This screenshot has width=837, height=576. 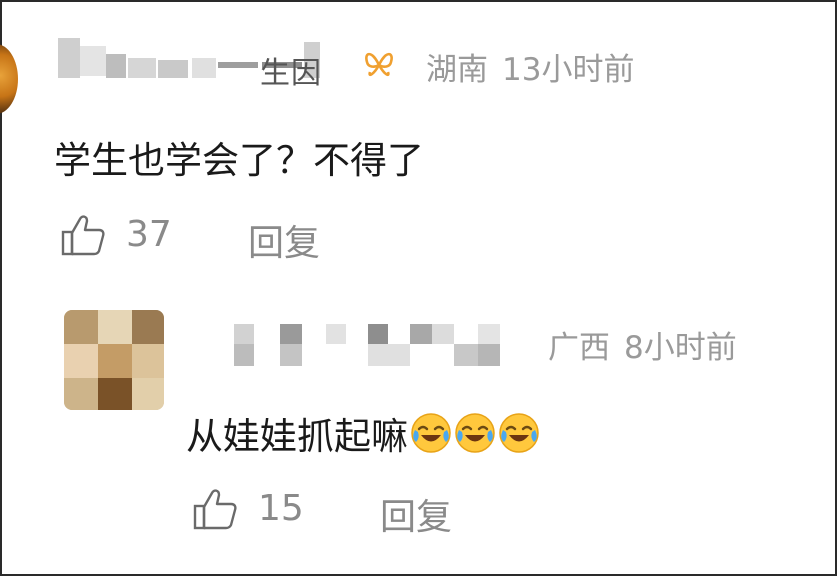 I want to click on vip-butterfly-icon, so click(x=379, y=64).